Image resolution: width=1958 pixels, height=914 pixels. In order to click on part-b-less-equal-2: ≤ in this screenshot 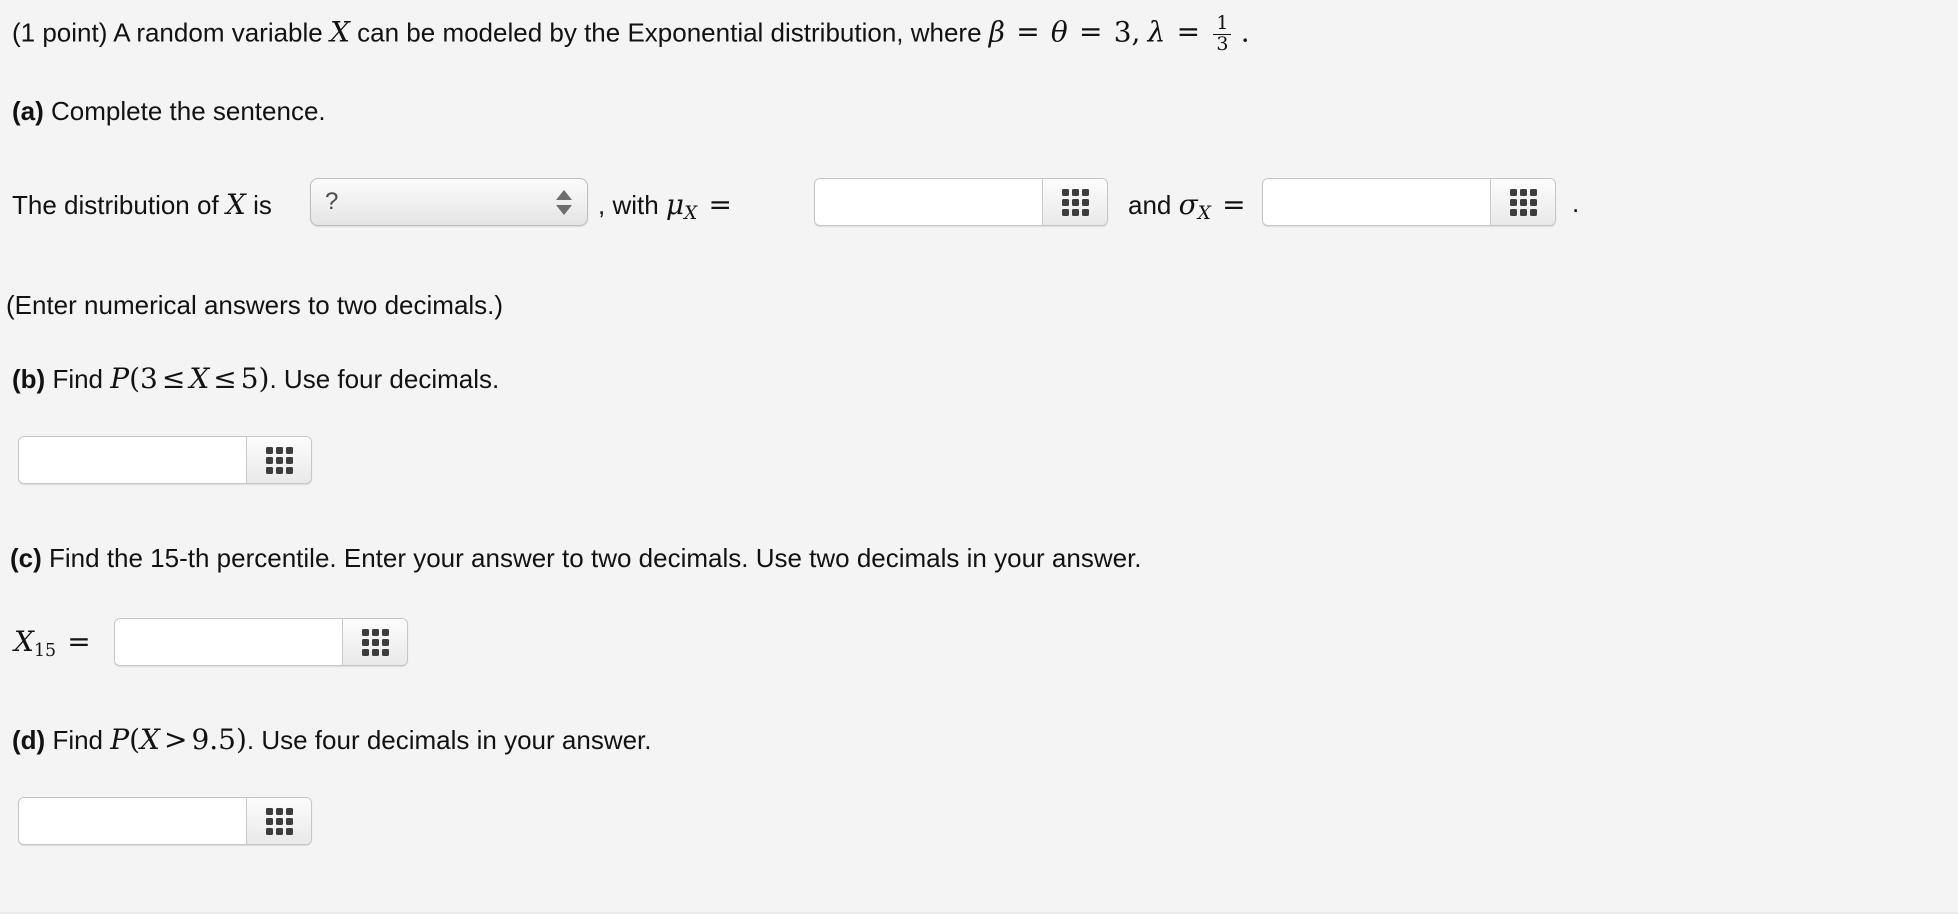, I will do `click(225, 378)`.